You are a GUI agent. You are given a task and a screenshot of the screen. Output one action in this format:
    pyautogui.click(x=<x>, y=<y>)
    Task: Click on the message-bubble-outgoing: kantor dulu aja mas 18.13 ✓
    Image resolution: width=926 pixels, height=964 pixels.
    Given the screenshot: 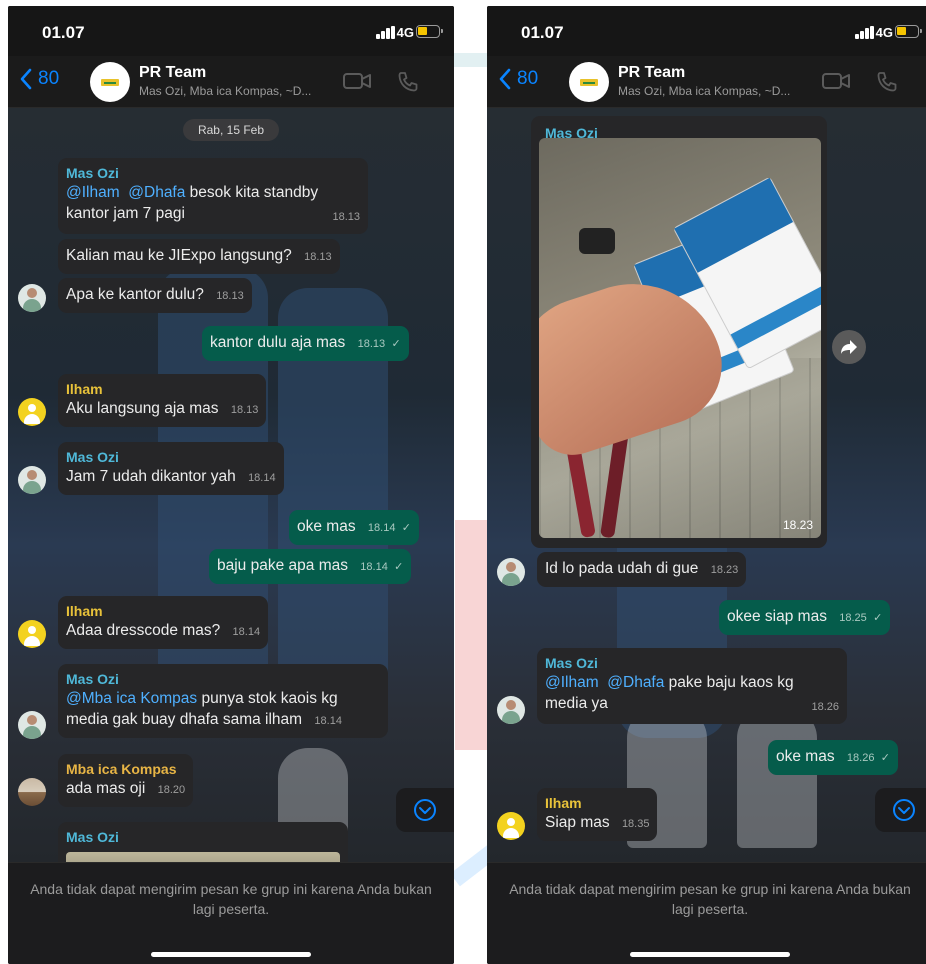 What is the action you would take?
    pyautogui.click(x=305, y=343)
    